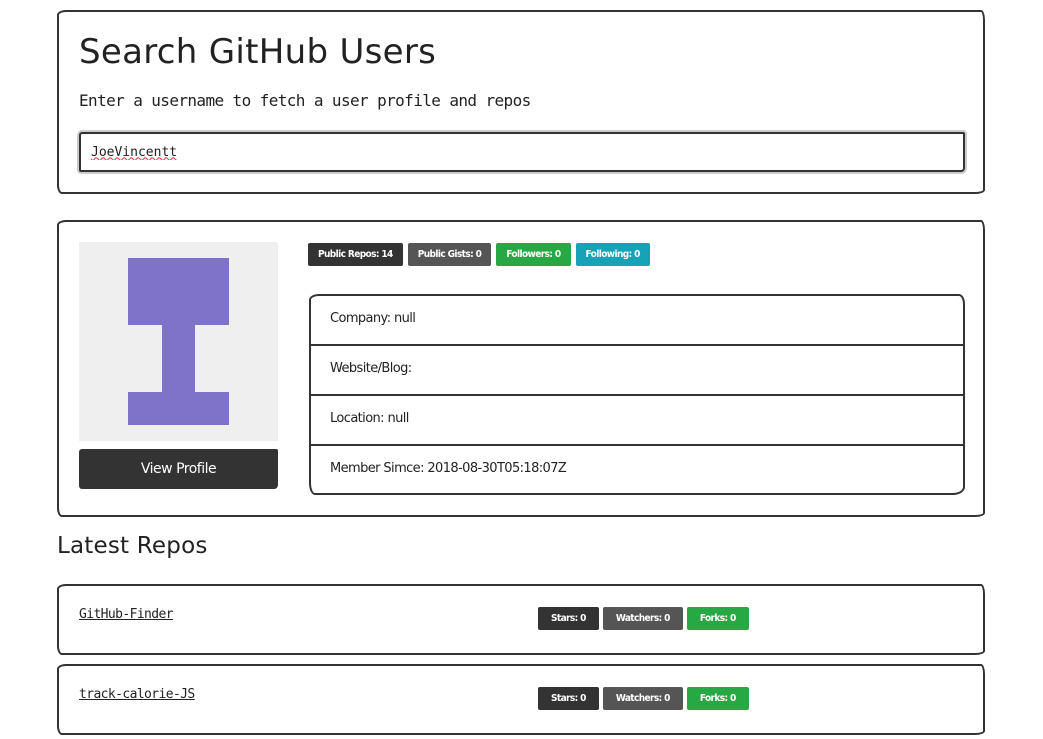 This screenshot has height=739, width=1043. Describe the element at coordinates (448, 468) in the screenshot. I see `member-since-item: Member Simce: 2018-08-30T05:18:07Z` at that location.